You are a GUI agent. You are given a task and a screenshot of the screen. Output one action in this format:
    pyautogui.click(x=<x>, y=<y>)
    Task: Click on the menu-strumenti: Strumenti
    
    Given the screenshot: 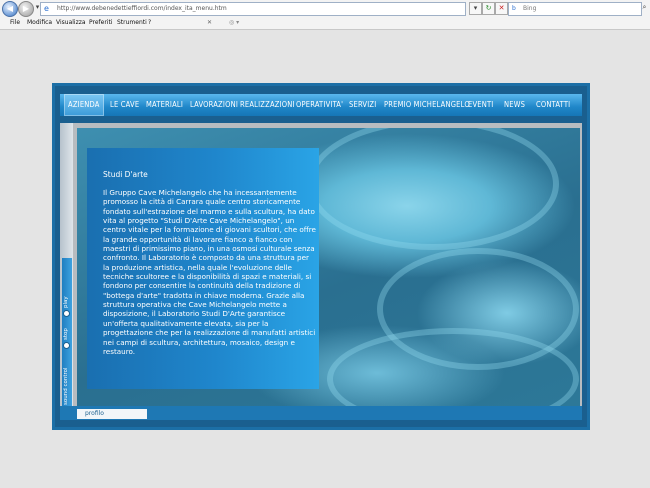 What is the action you would take?
    pyautogui.click(x=132, y=22)
    